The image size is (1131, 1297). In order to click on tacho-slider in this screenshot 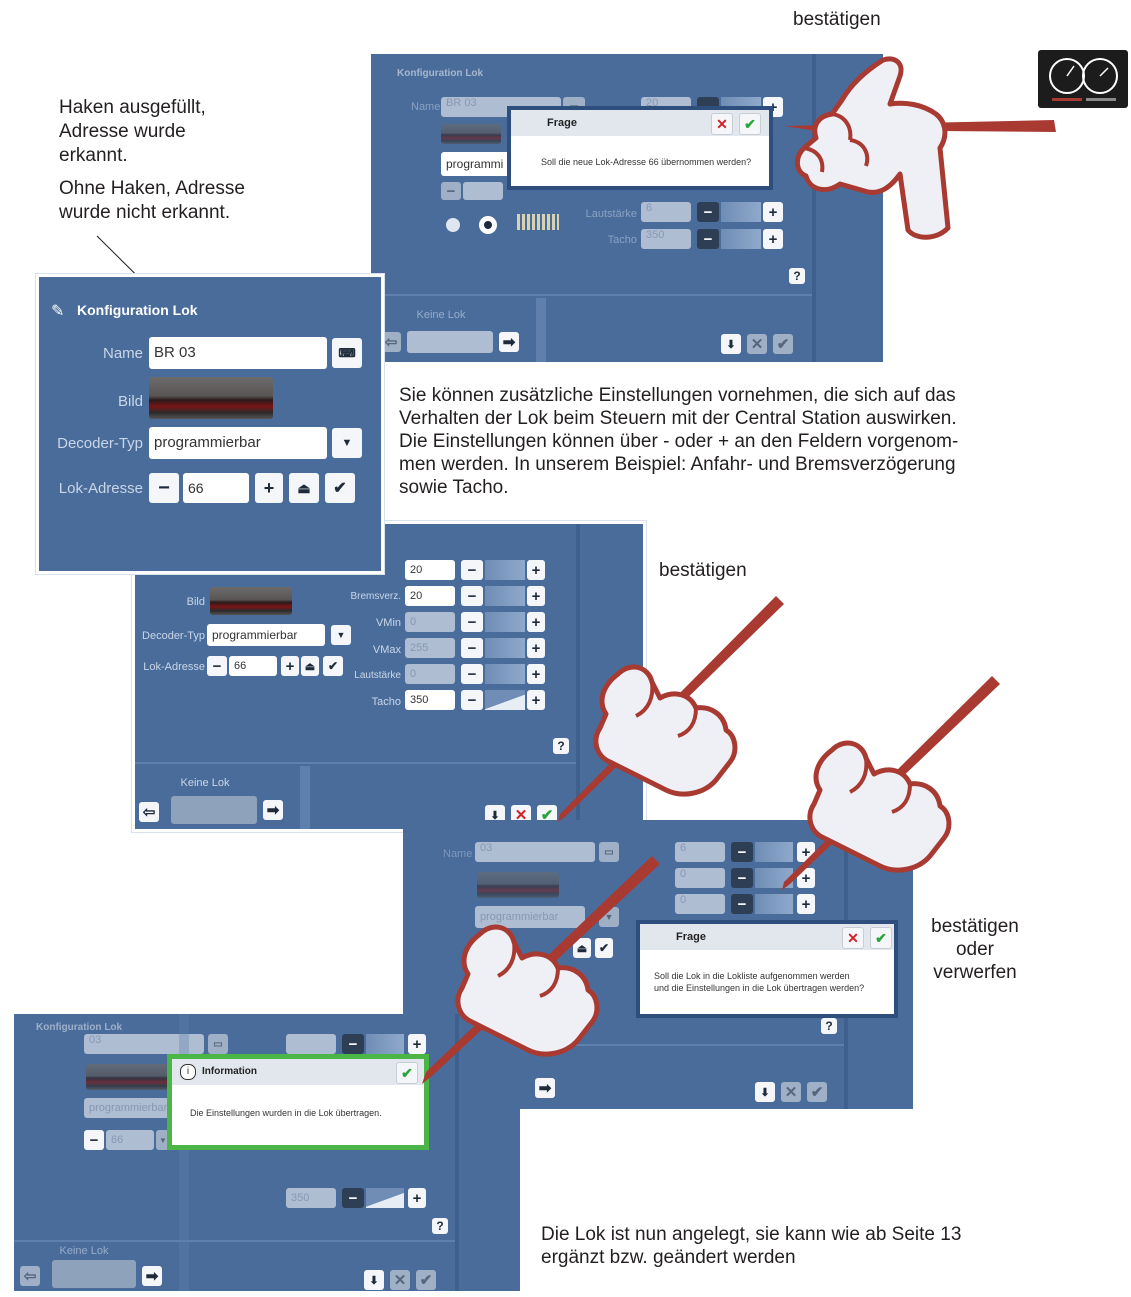, I will do `click(385, 1198)`.